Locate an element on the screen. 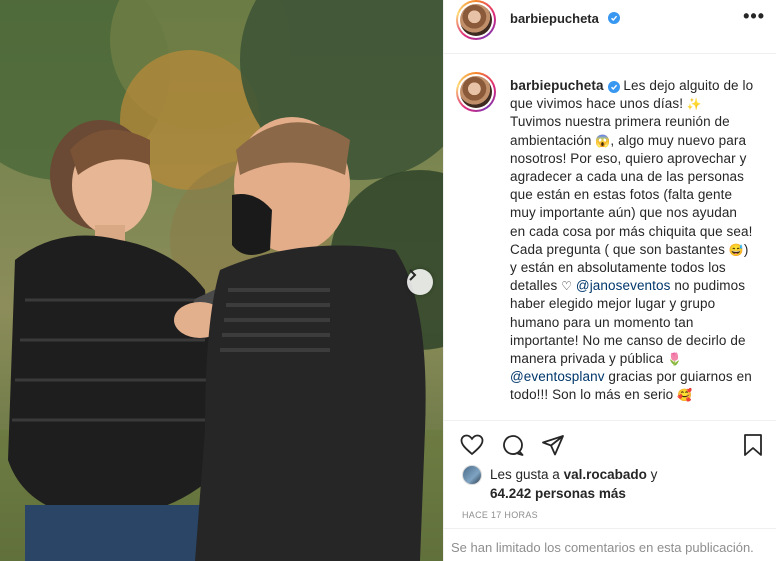  liker-username: val.rocabado is located at coordinates (605, 475).